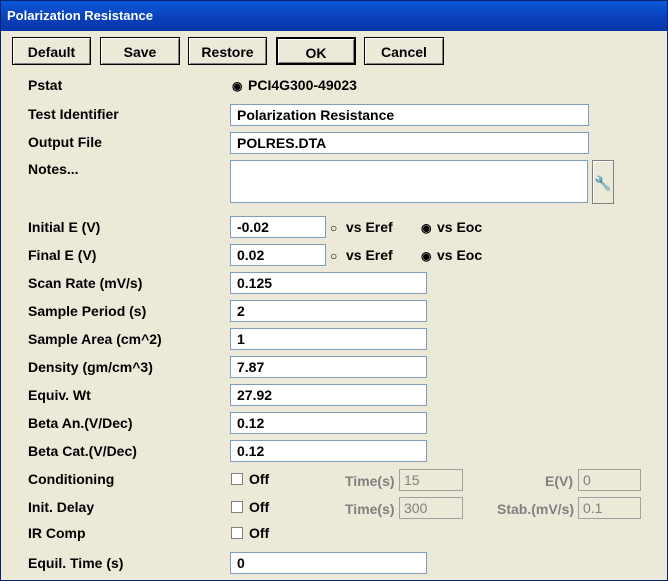 The height and width of the screenshot is (581, 668). Describe the element at coordinates (409, 115) in the screenshot. I see `test-identifier-field: Polarization Resistance` at that location.